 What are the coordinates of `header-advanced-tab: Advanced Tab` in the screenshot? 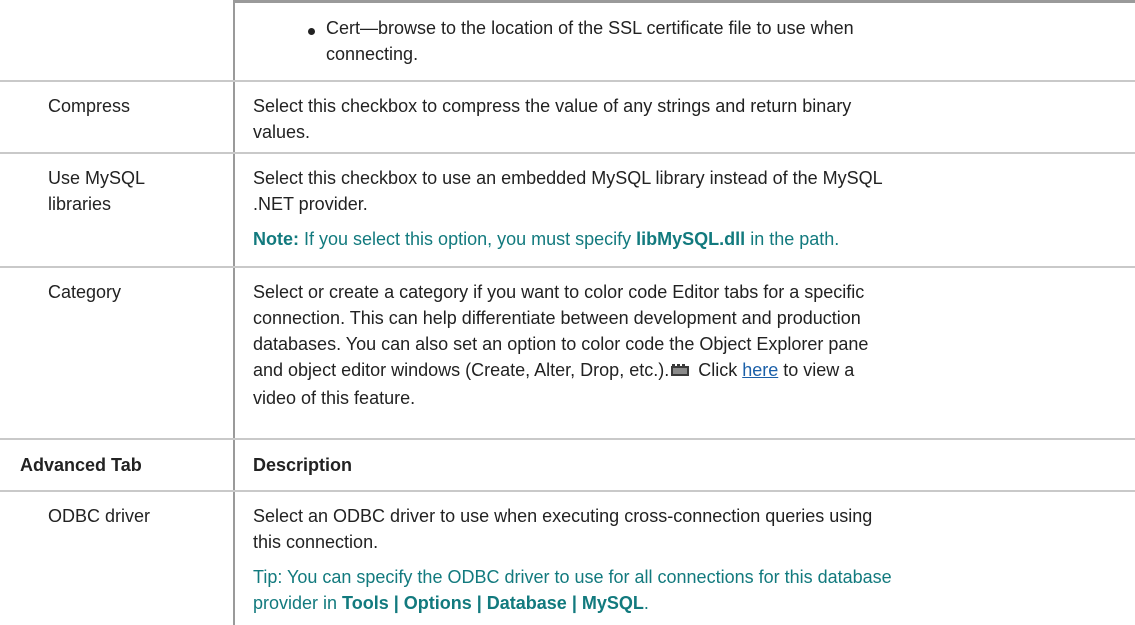 It's located at (81, 465).